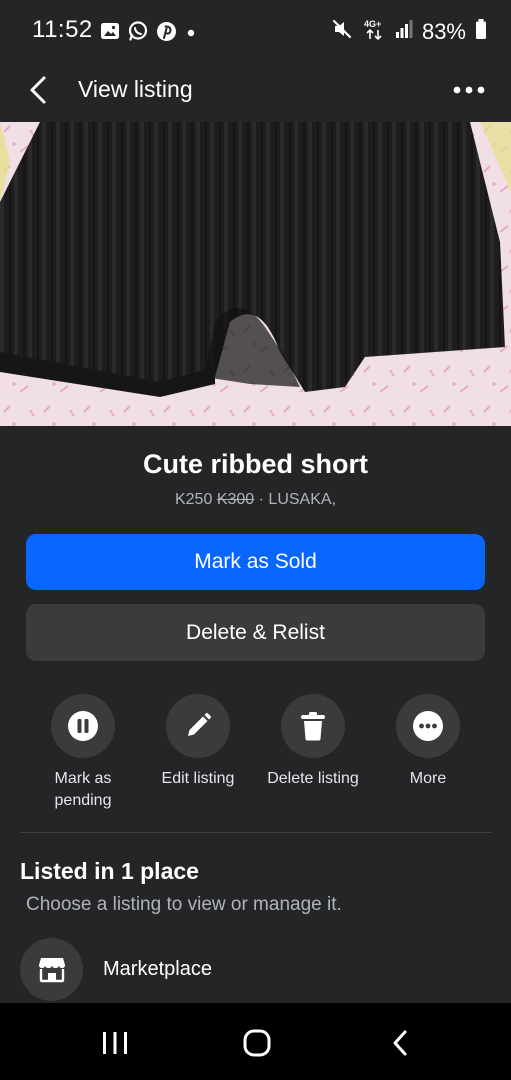 This screenshot has width=511, height=1080. I want to click on back-icon, so click(400, 1043).